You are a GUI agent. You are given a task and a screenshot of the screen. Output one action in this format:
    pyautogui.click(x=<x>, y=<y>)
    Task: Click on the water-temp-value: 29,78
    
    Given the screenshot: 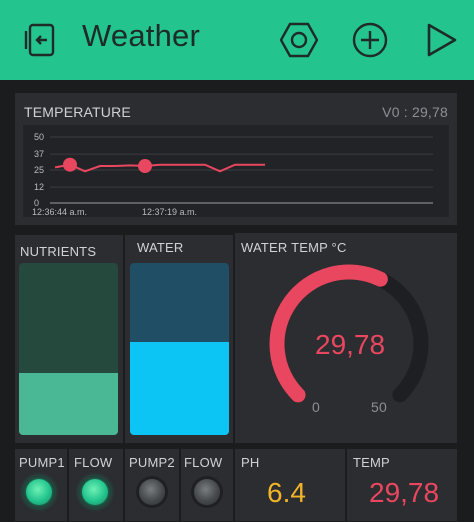 What is the action you would take?
    pyautogui.click(x=350, y=344)
    